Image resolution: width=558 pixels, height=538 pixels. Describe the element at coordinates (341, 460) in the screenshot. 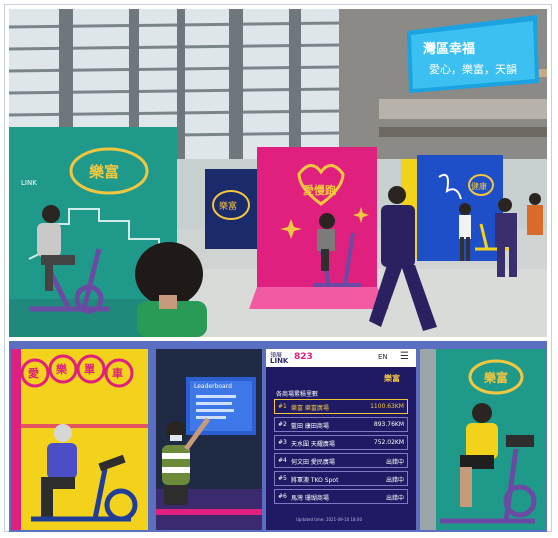

I see `leaderboard-row: #4 何文田 愛民廣場 出錯中` at that location.